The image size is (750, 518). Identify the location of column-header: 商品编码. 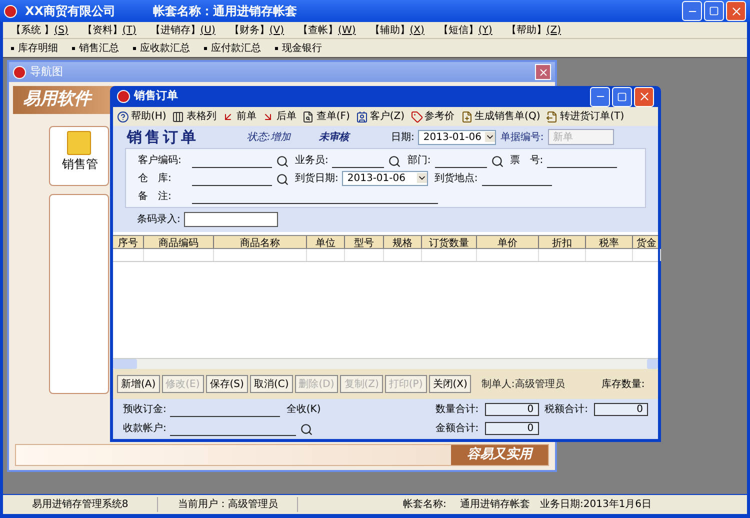
(179, 242).